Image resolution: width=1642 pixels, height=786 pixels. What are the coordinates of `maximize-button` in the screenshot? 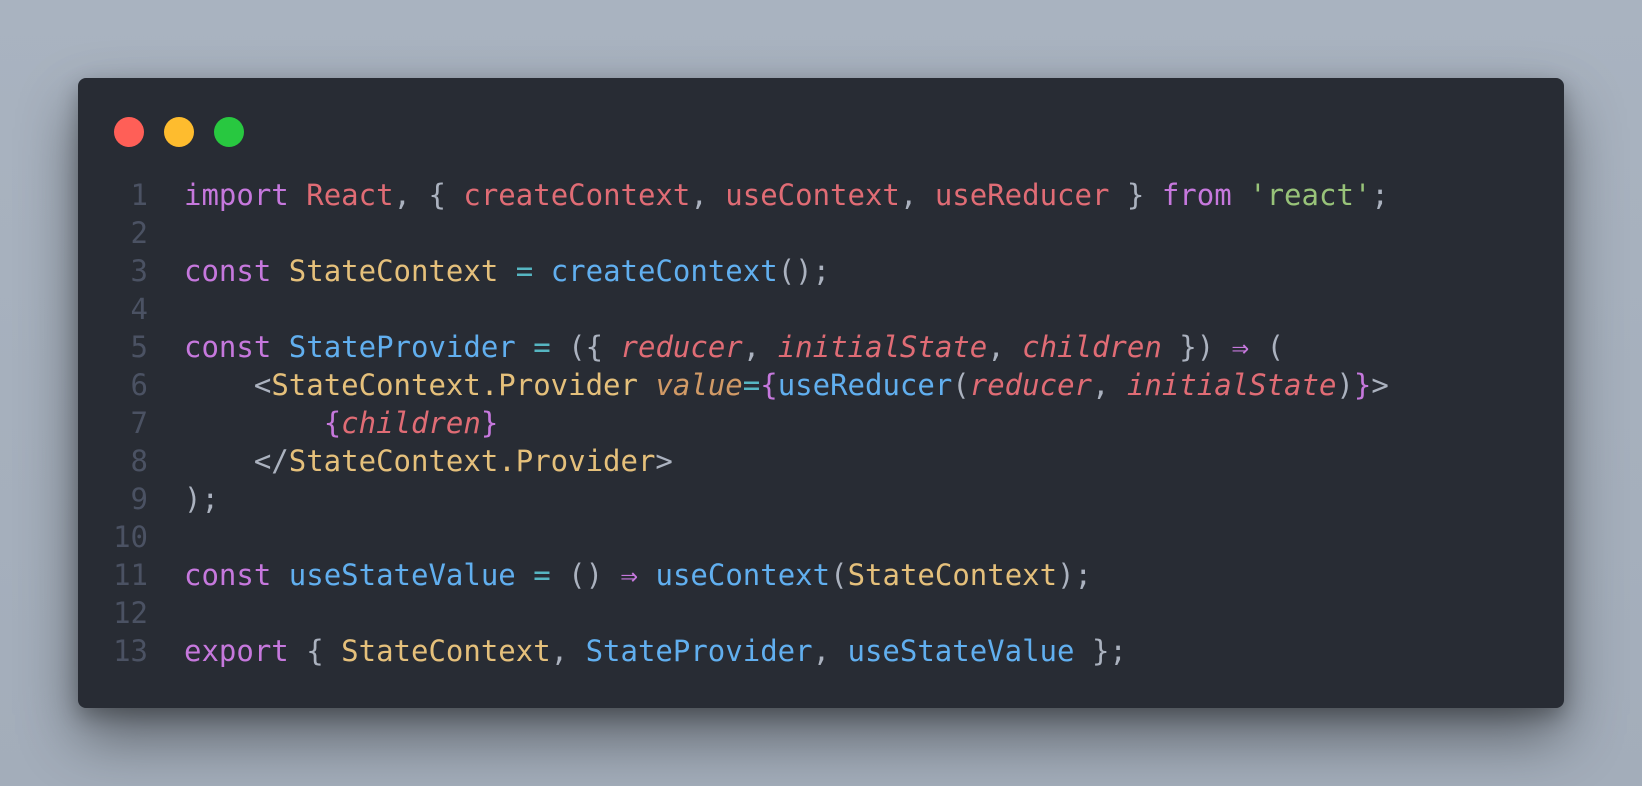 It's located at (229, 132).